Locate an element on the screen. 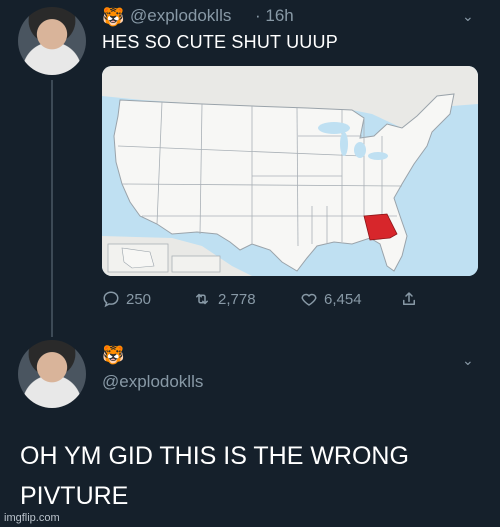 The width and height of the screenshot is (500, 527). watermark: imgflip.com is located at coordinates (32, 518).